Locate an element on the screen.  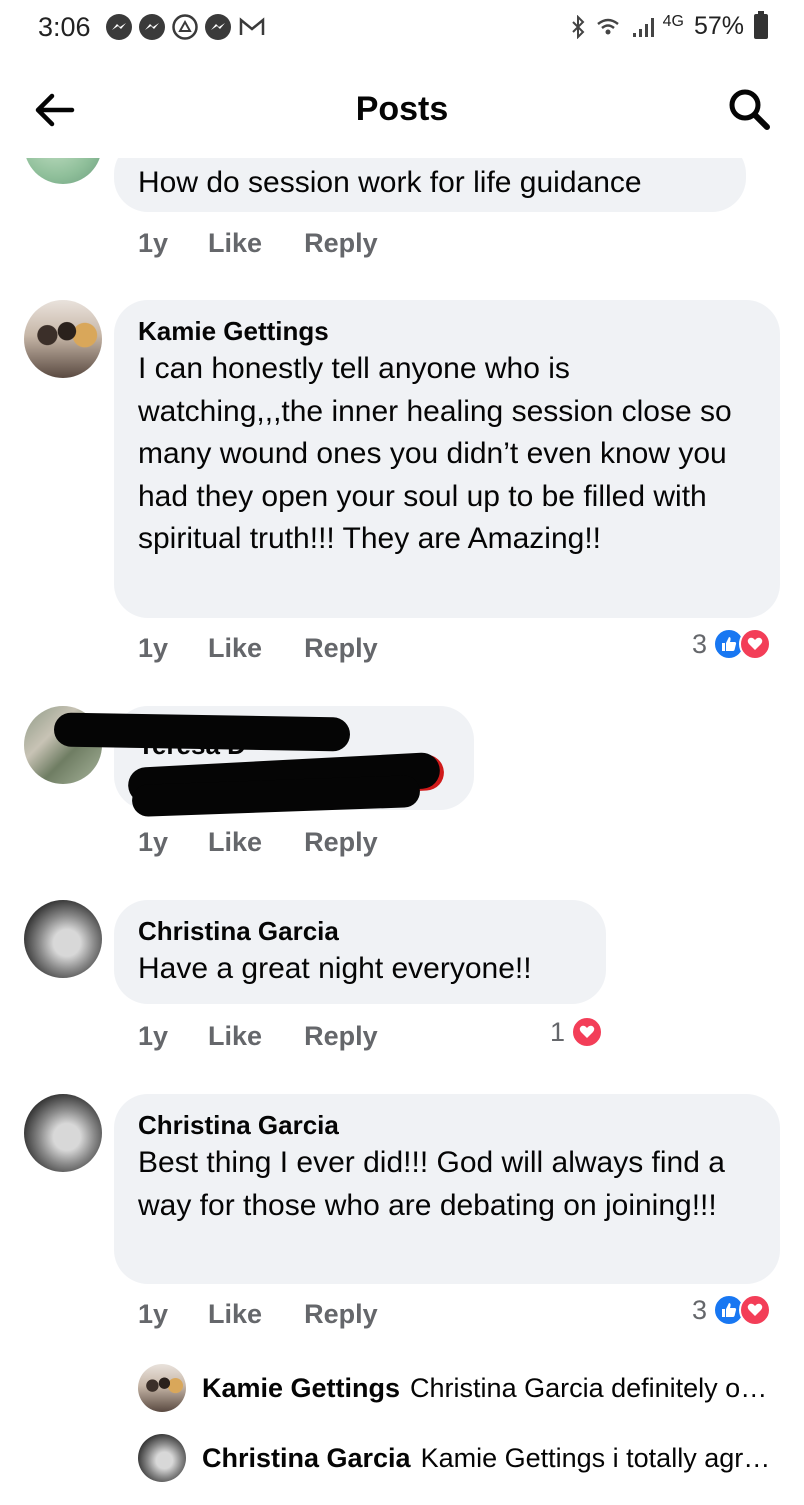
reaction-summary: 1 is located at coordinates (577, 1032).